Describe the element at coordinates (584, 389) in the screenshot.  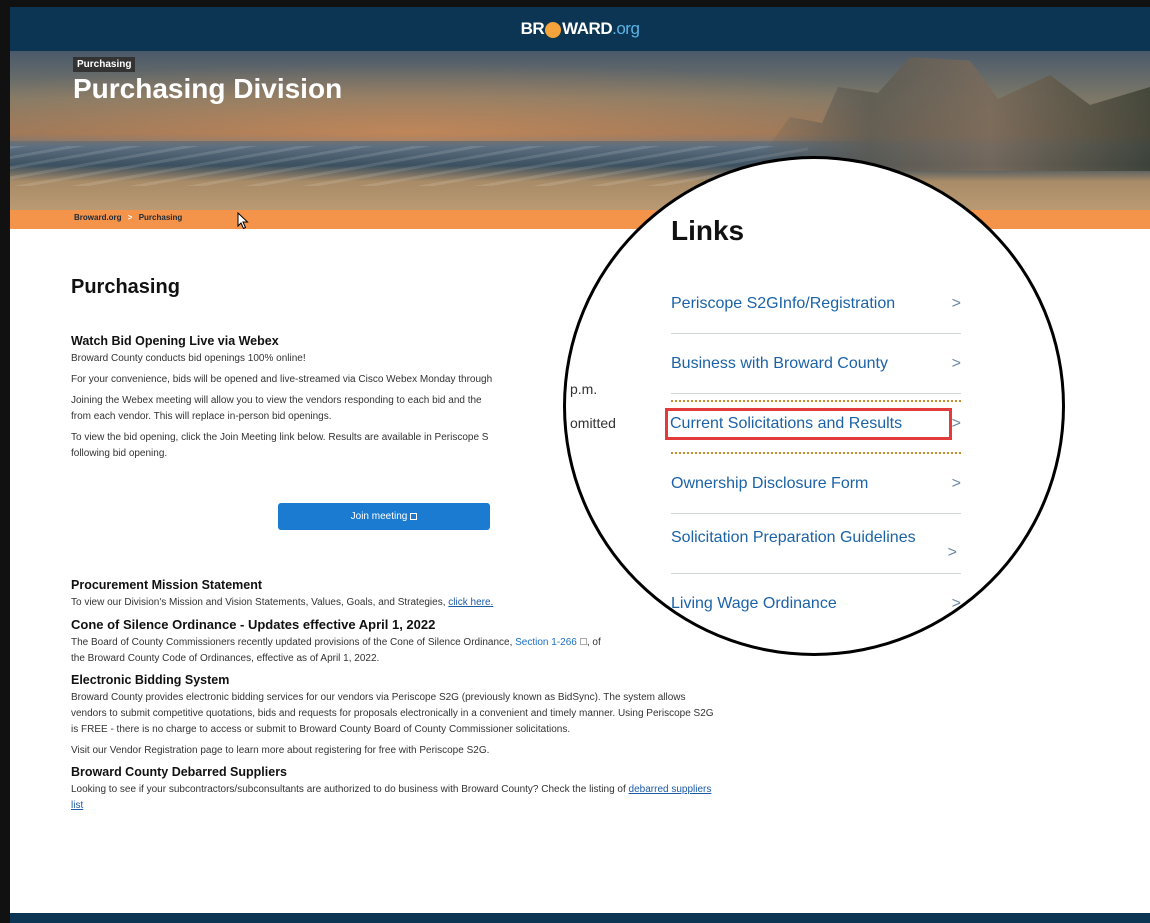
I see `peek-text-pm: p.m.` at that location.